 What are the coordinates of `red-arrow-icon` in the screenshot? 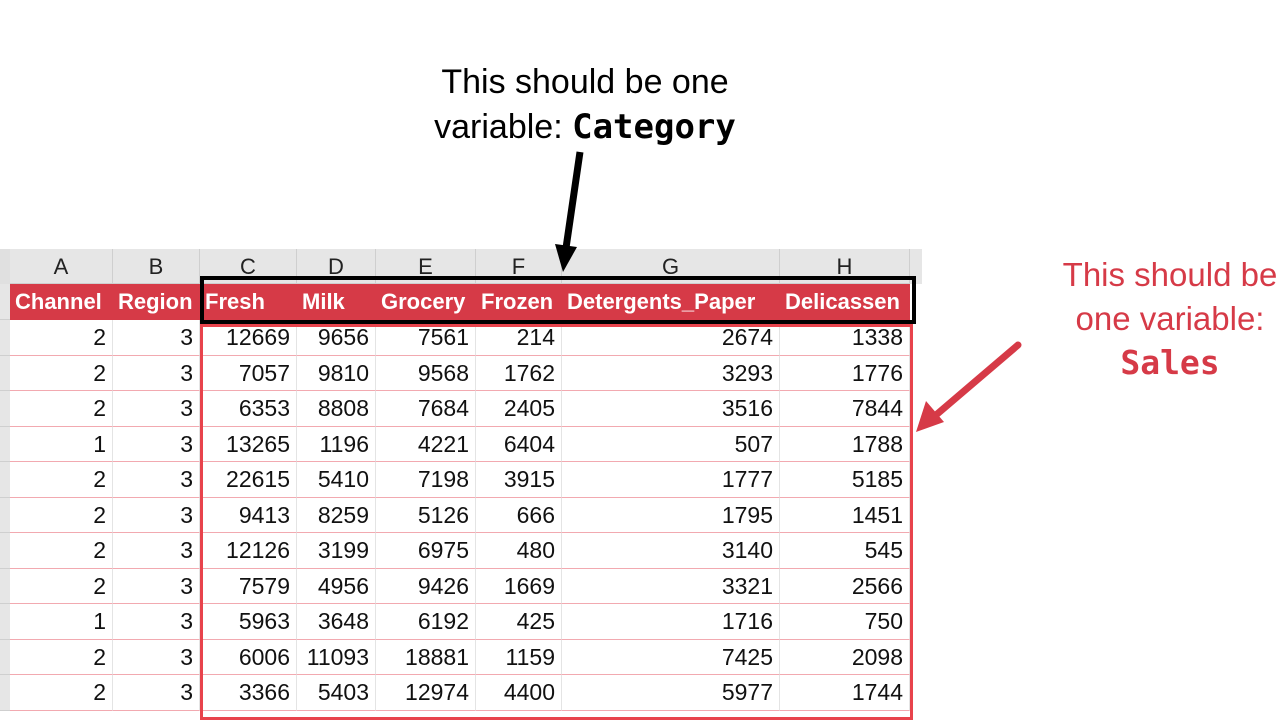 It's located at (969, 386).